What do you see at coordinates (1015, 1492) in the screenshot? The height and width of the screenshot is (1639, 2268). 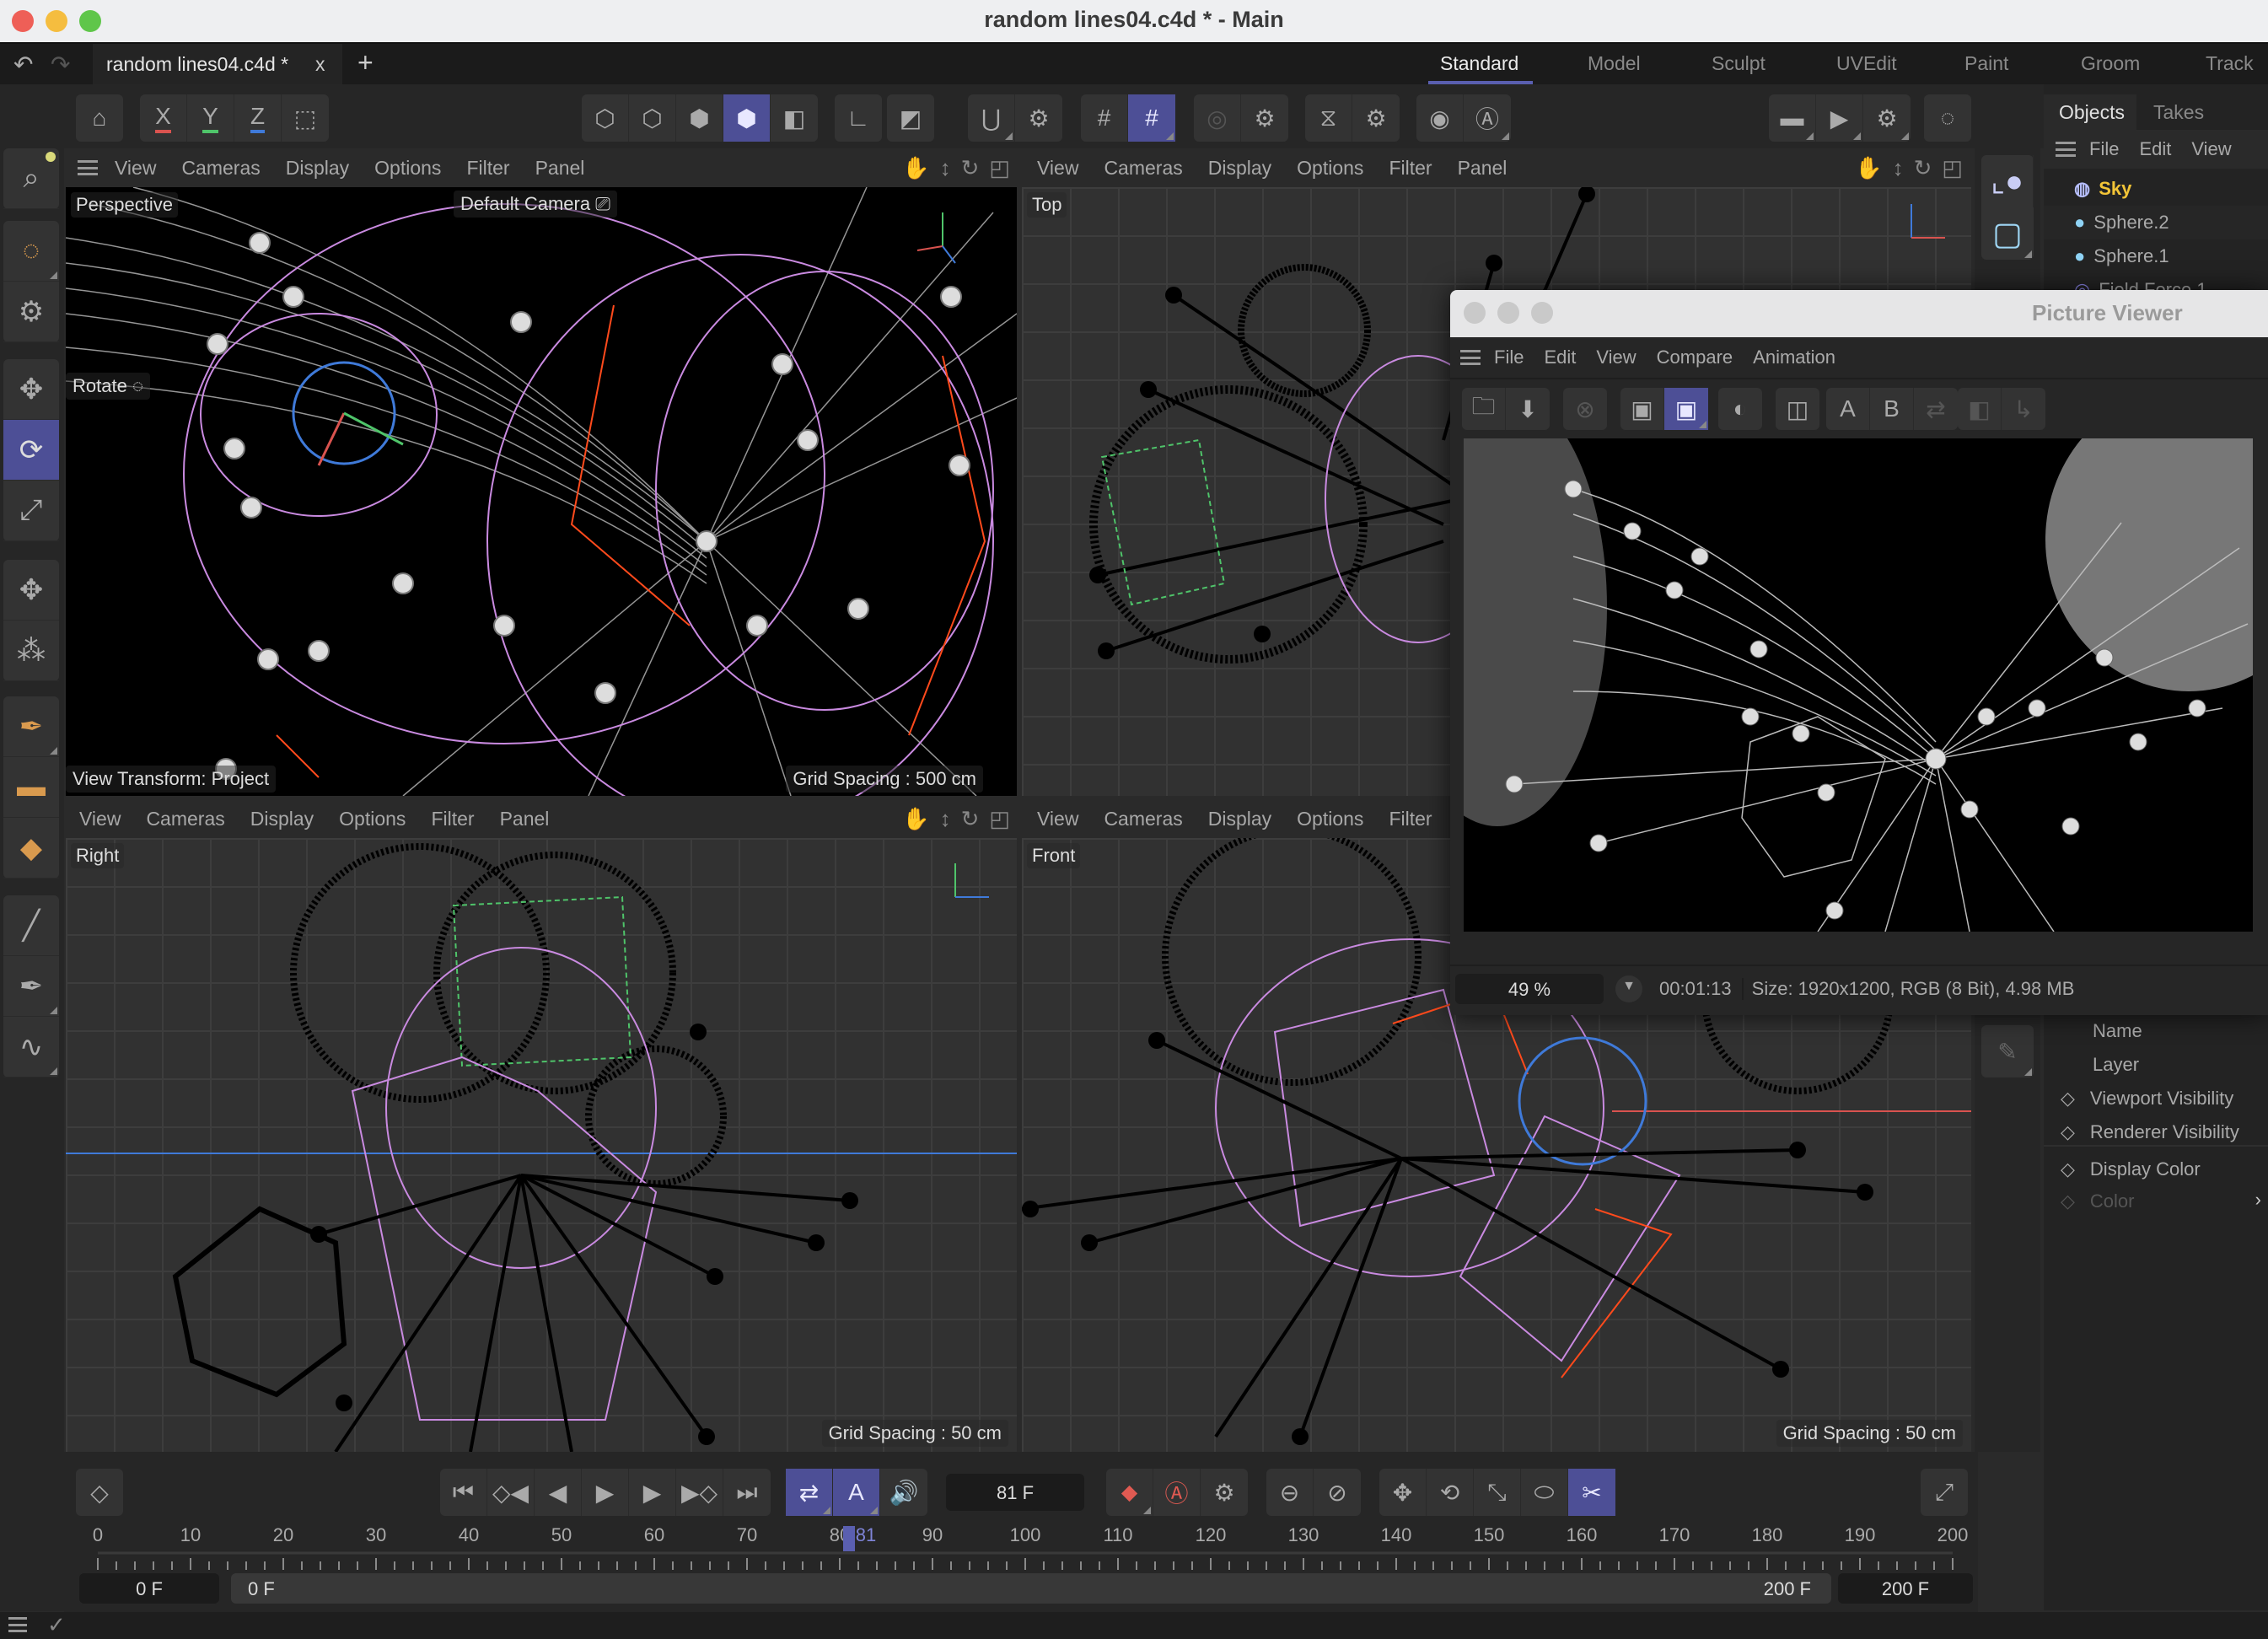 I see `current-frame-field: 81 F` at bounding box center [1015, 1492].